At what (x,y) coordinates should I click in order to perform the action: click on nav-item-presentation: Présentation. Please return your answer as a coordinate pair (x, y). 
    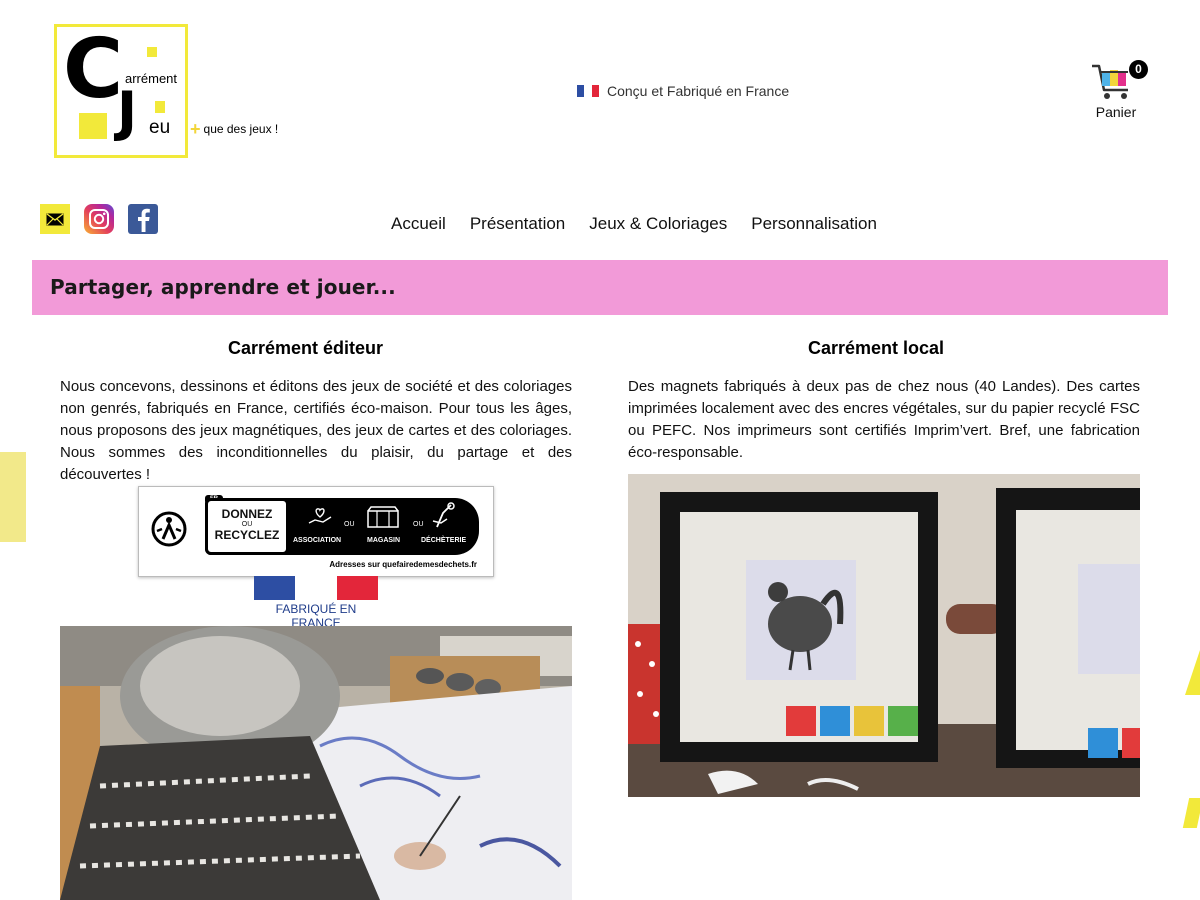
    Looking at the image, I should click on (517, 224).